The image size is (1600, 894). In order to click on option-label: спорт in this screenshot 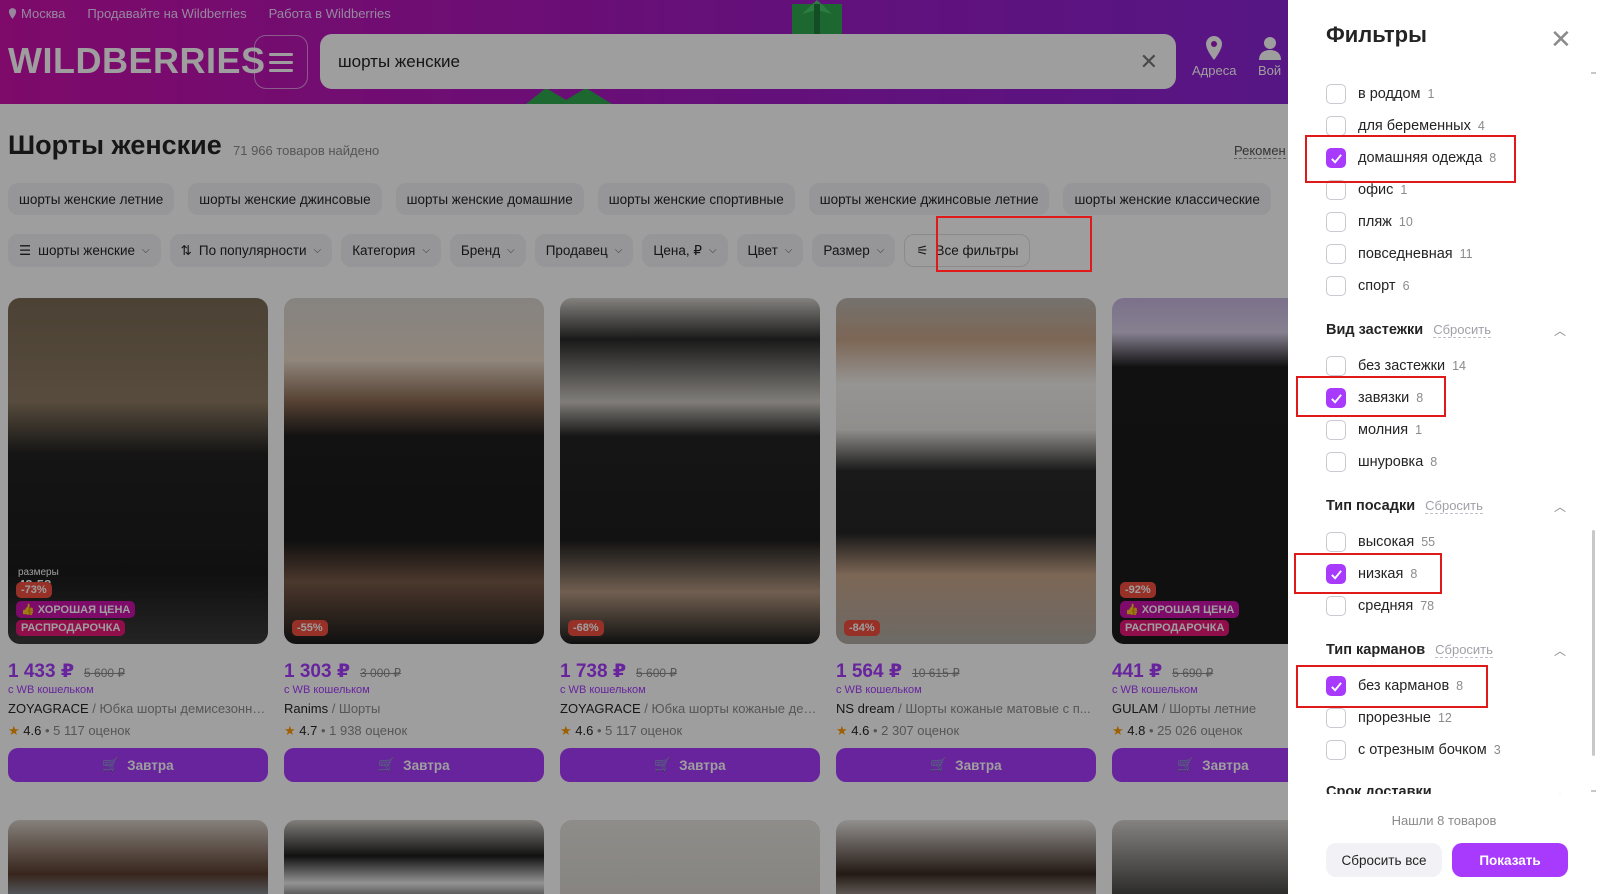, I will do `click(1377, 286)`.